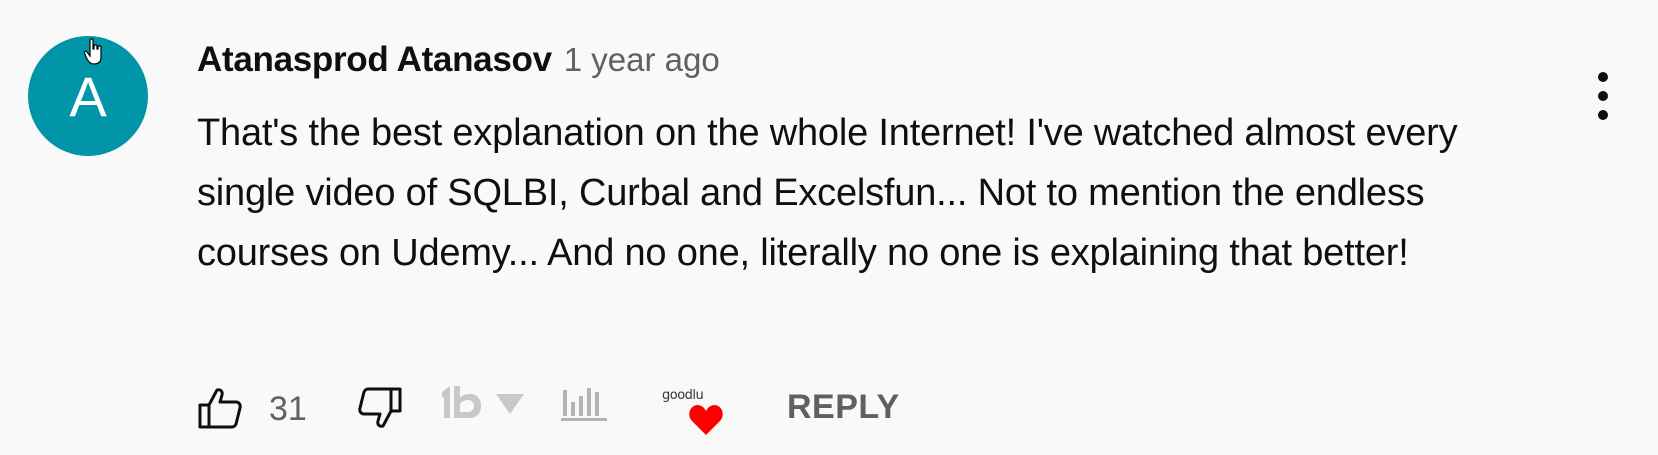 Image resolution: width=1658 pixels, height=455 pixels. What do you see at coordinates (374, 60) in the screenshot?
I see `author-name: Atanasprod Atanasov` at bounding box center [374, 60].